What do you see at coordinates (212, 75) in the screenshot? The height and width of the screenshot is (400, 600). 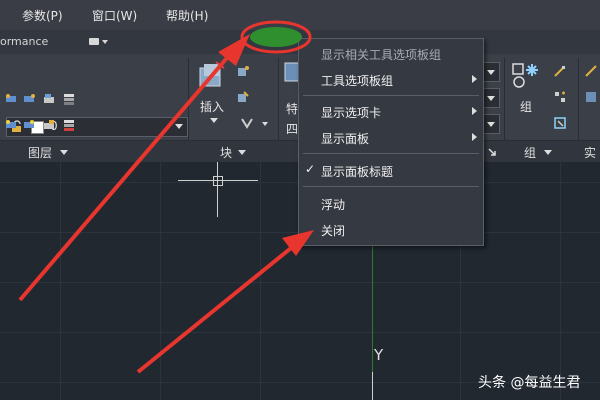 I see `insert-block-icon` at bounding box center [212, 75].